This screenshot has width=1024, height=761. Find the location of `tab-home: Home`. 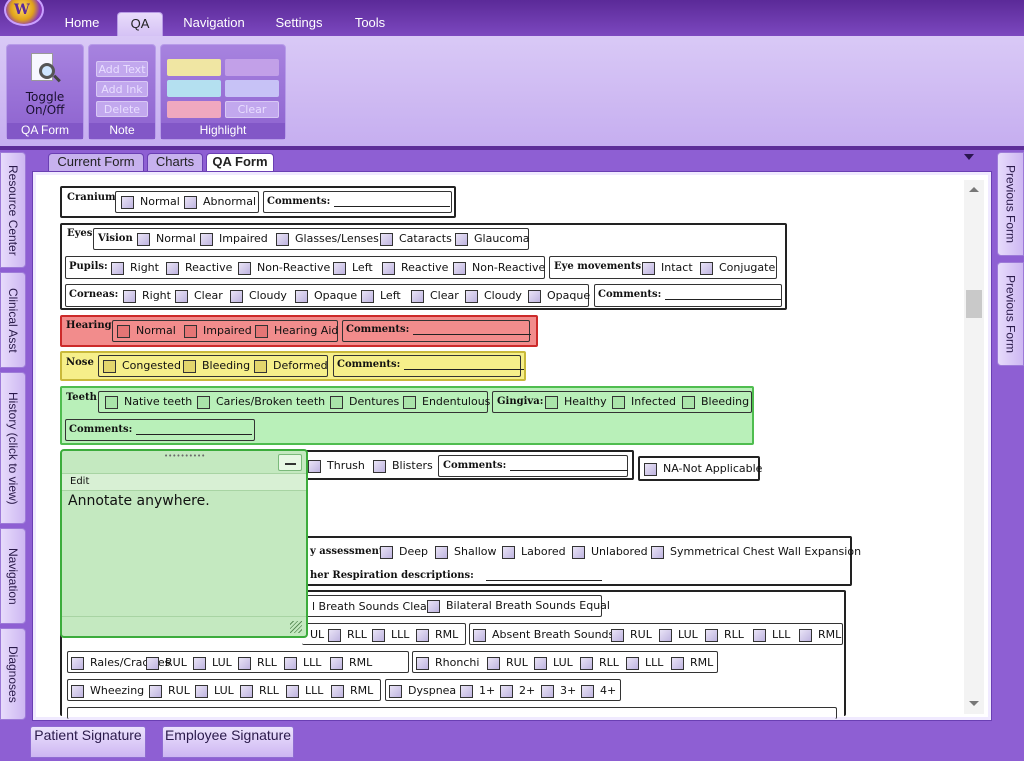

tab-home: Home is located at coordinates (82, 24).